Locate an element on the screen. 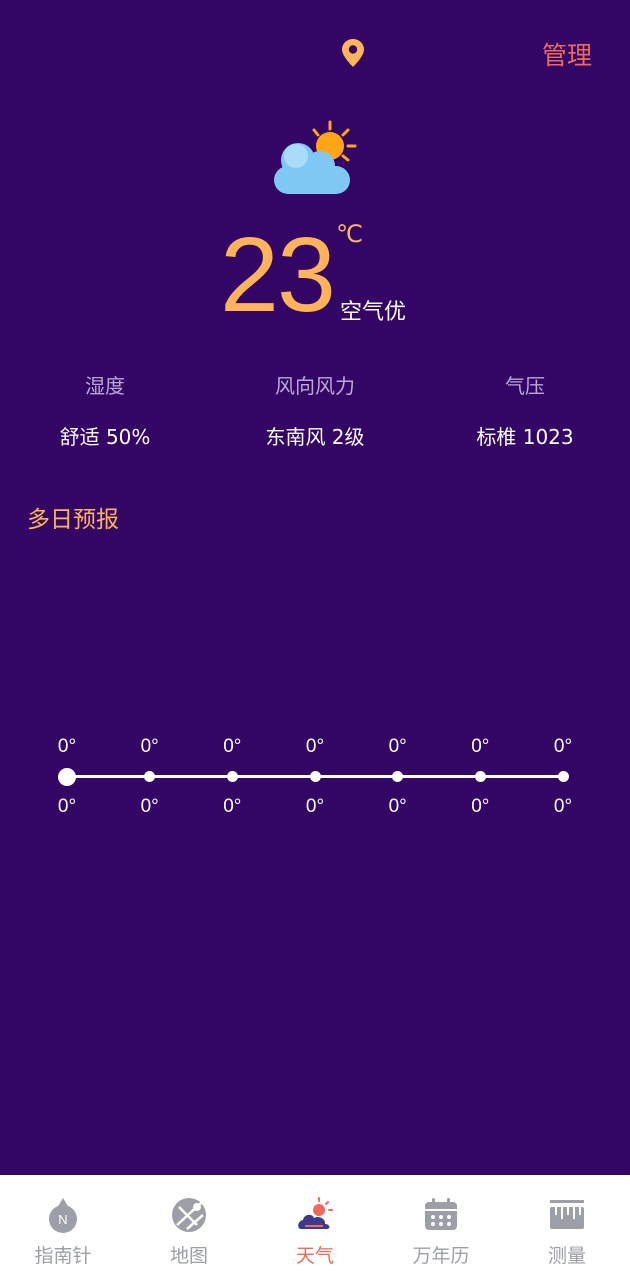  stat-label: 风向风力 is located at coordinates (315, 386).